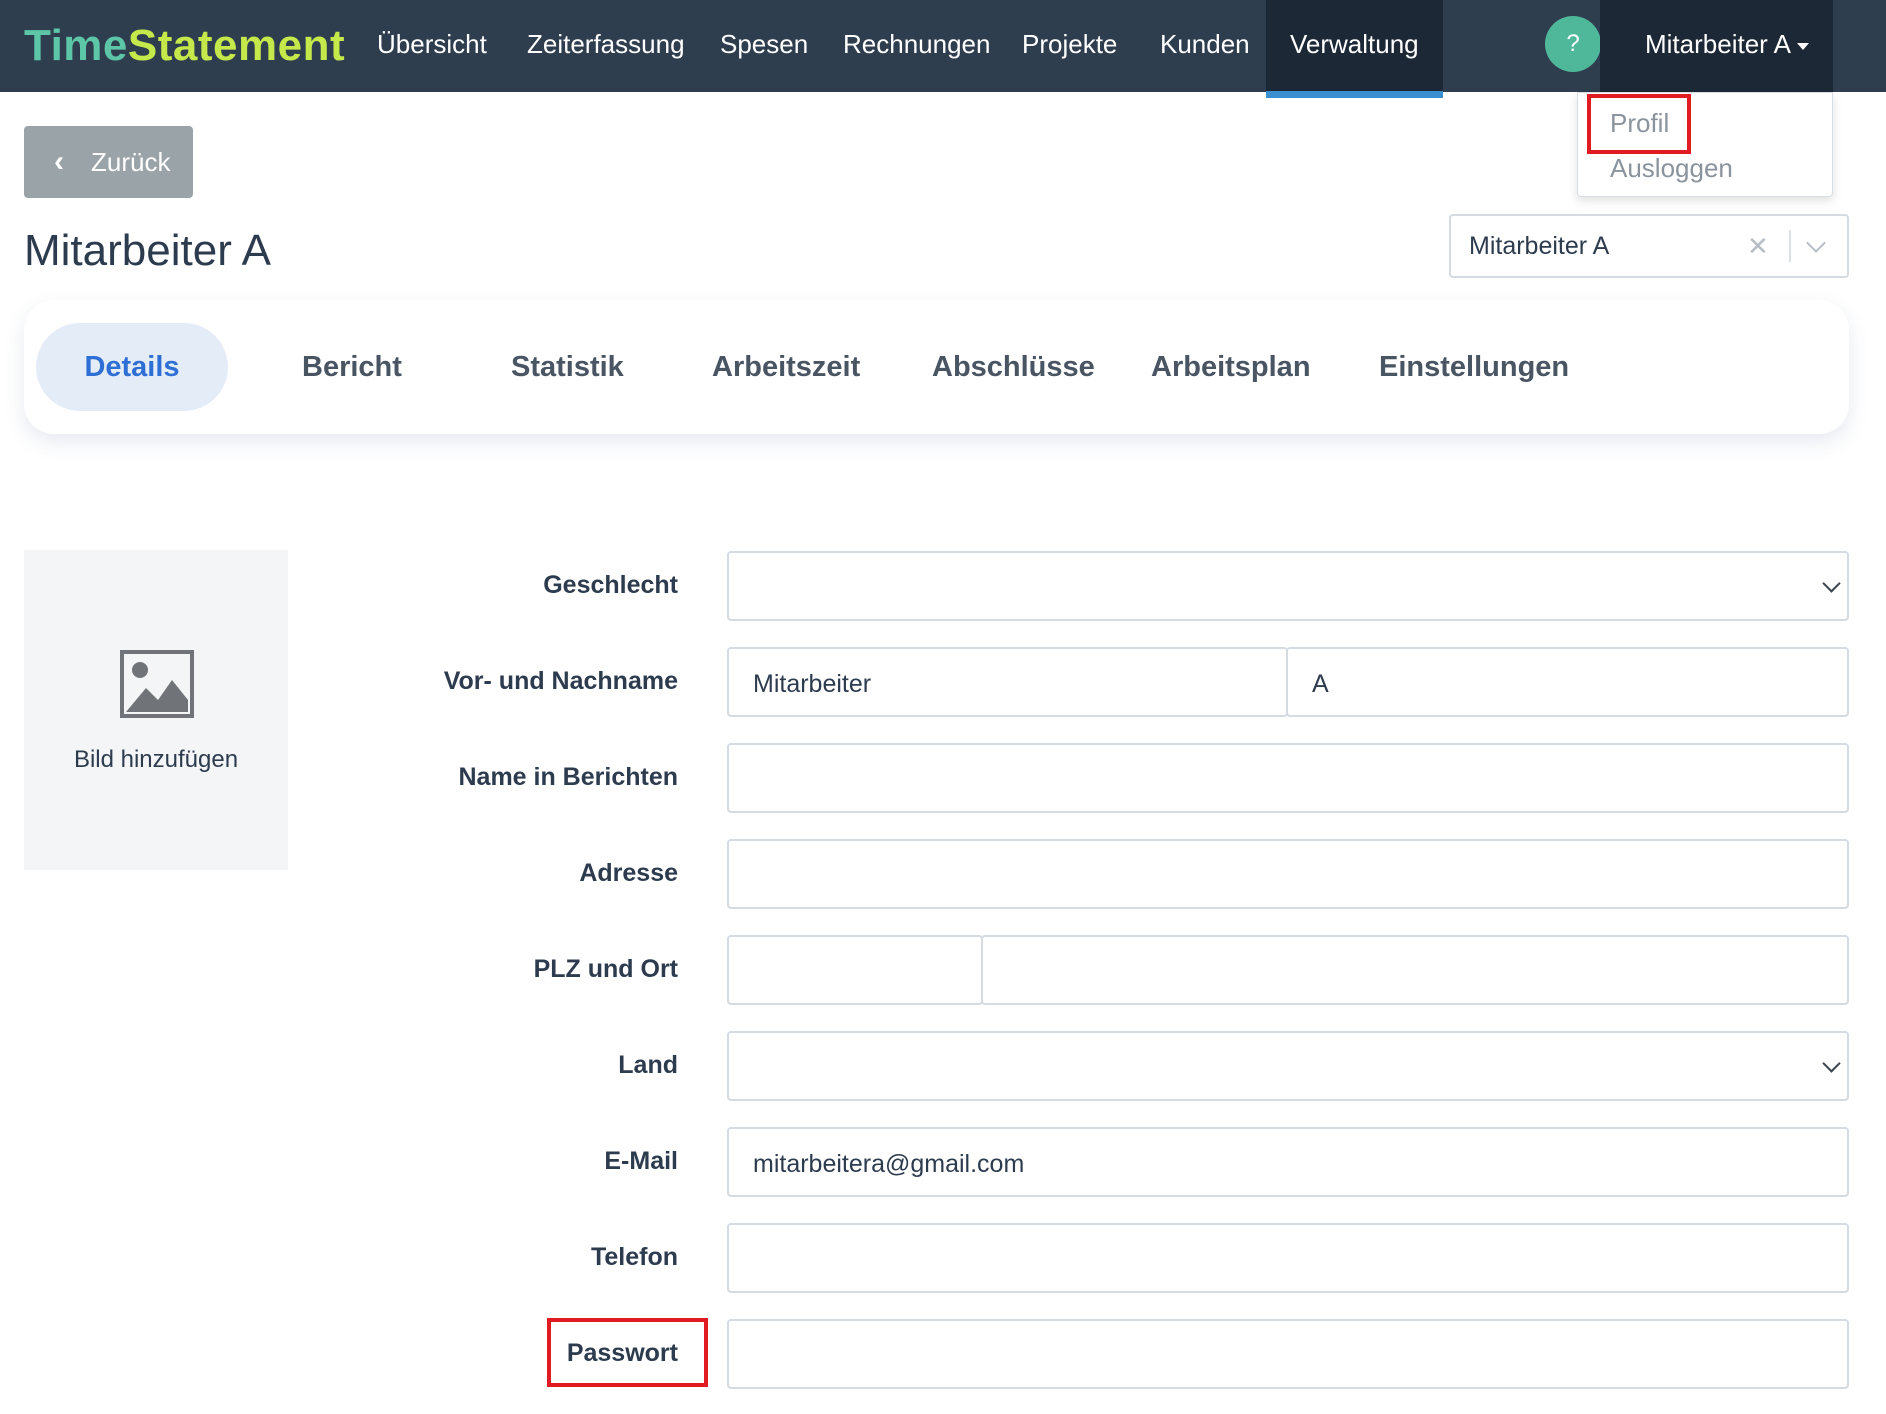  Describe the element at coordinates (1320, 684) in the screenshot. I see `last-name-value: A` at that location.